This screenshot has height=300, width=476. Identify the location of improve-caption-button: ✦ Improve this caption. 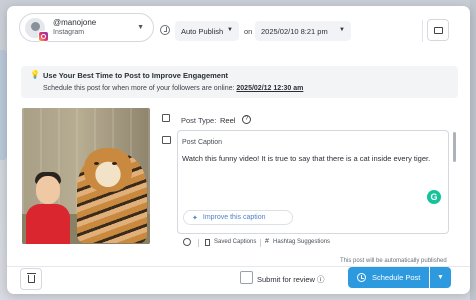
(238, 217).